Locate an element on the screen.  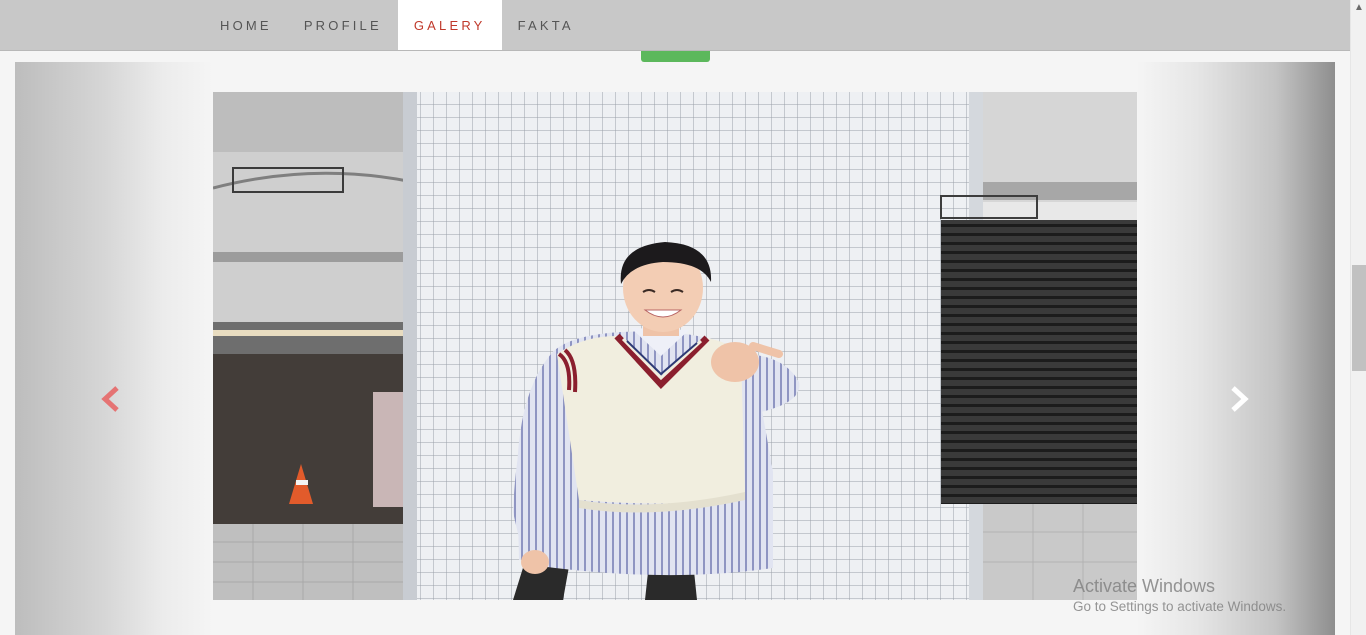
carousel-right-shade is located at coordinates (1236, 348).